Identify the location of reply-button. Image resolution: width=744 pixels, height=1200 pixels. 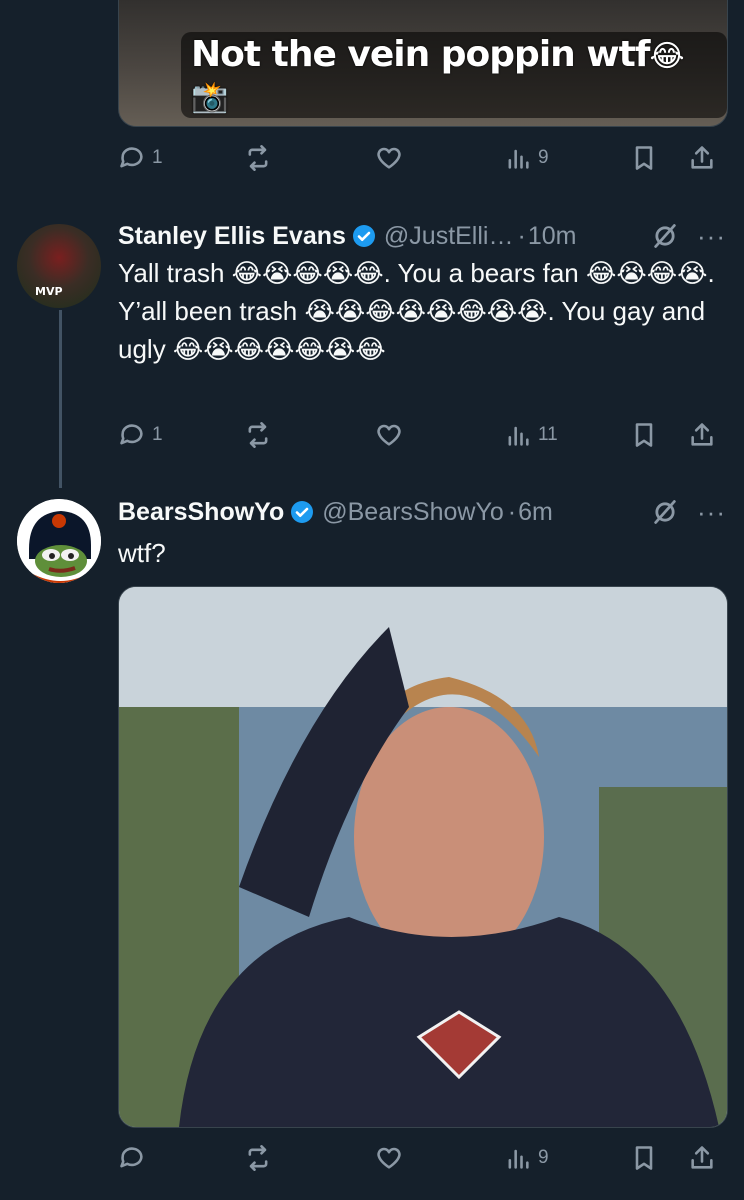
(132, 1158).